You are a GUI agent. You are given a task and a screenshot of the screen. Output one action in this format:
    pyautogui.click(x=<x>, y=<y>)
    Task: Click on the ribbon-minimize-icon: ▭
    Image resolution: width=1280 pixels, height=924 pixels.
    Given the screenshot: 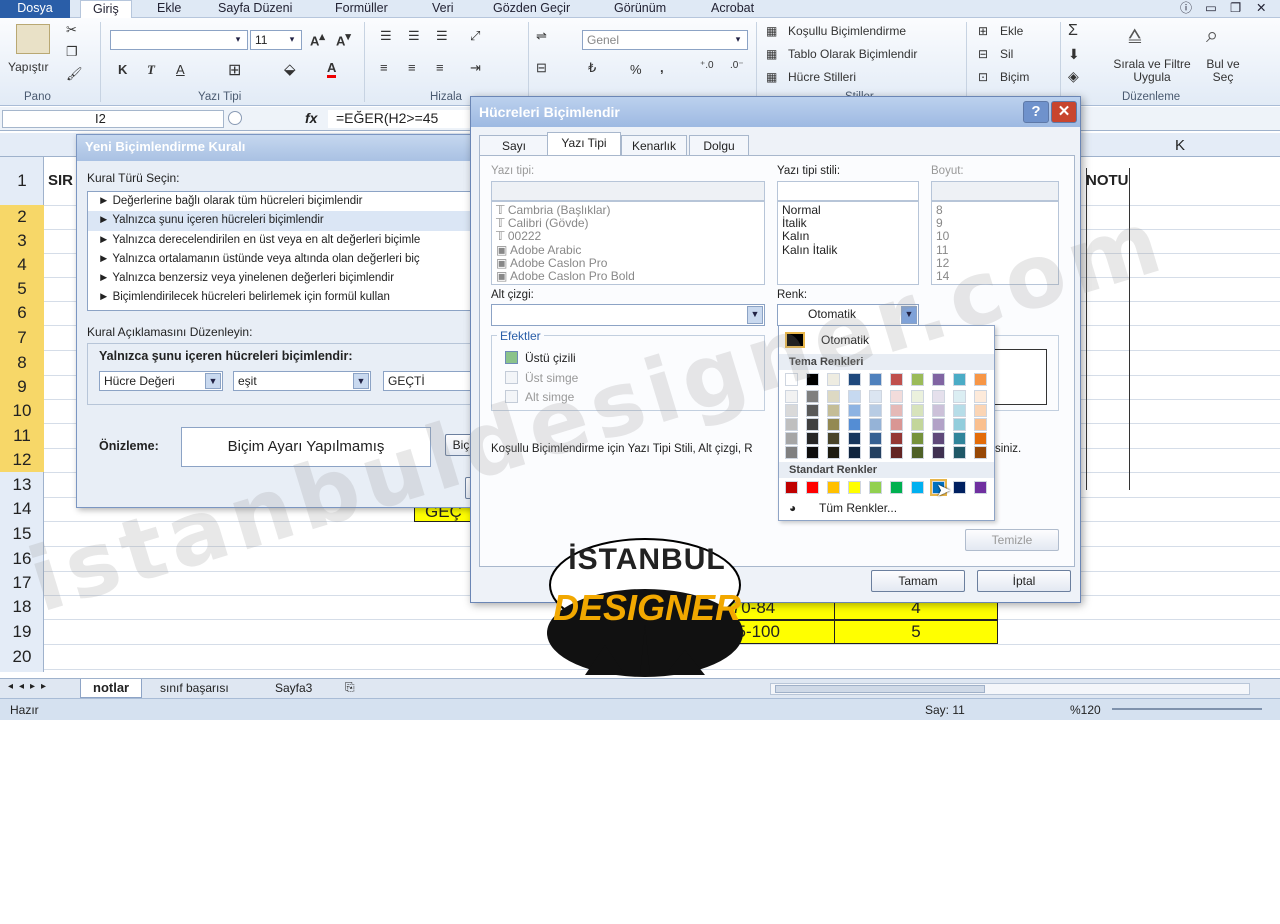 What is the action you would take?
    pyautogui.click(x=1211, y=9)
    